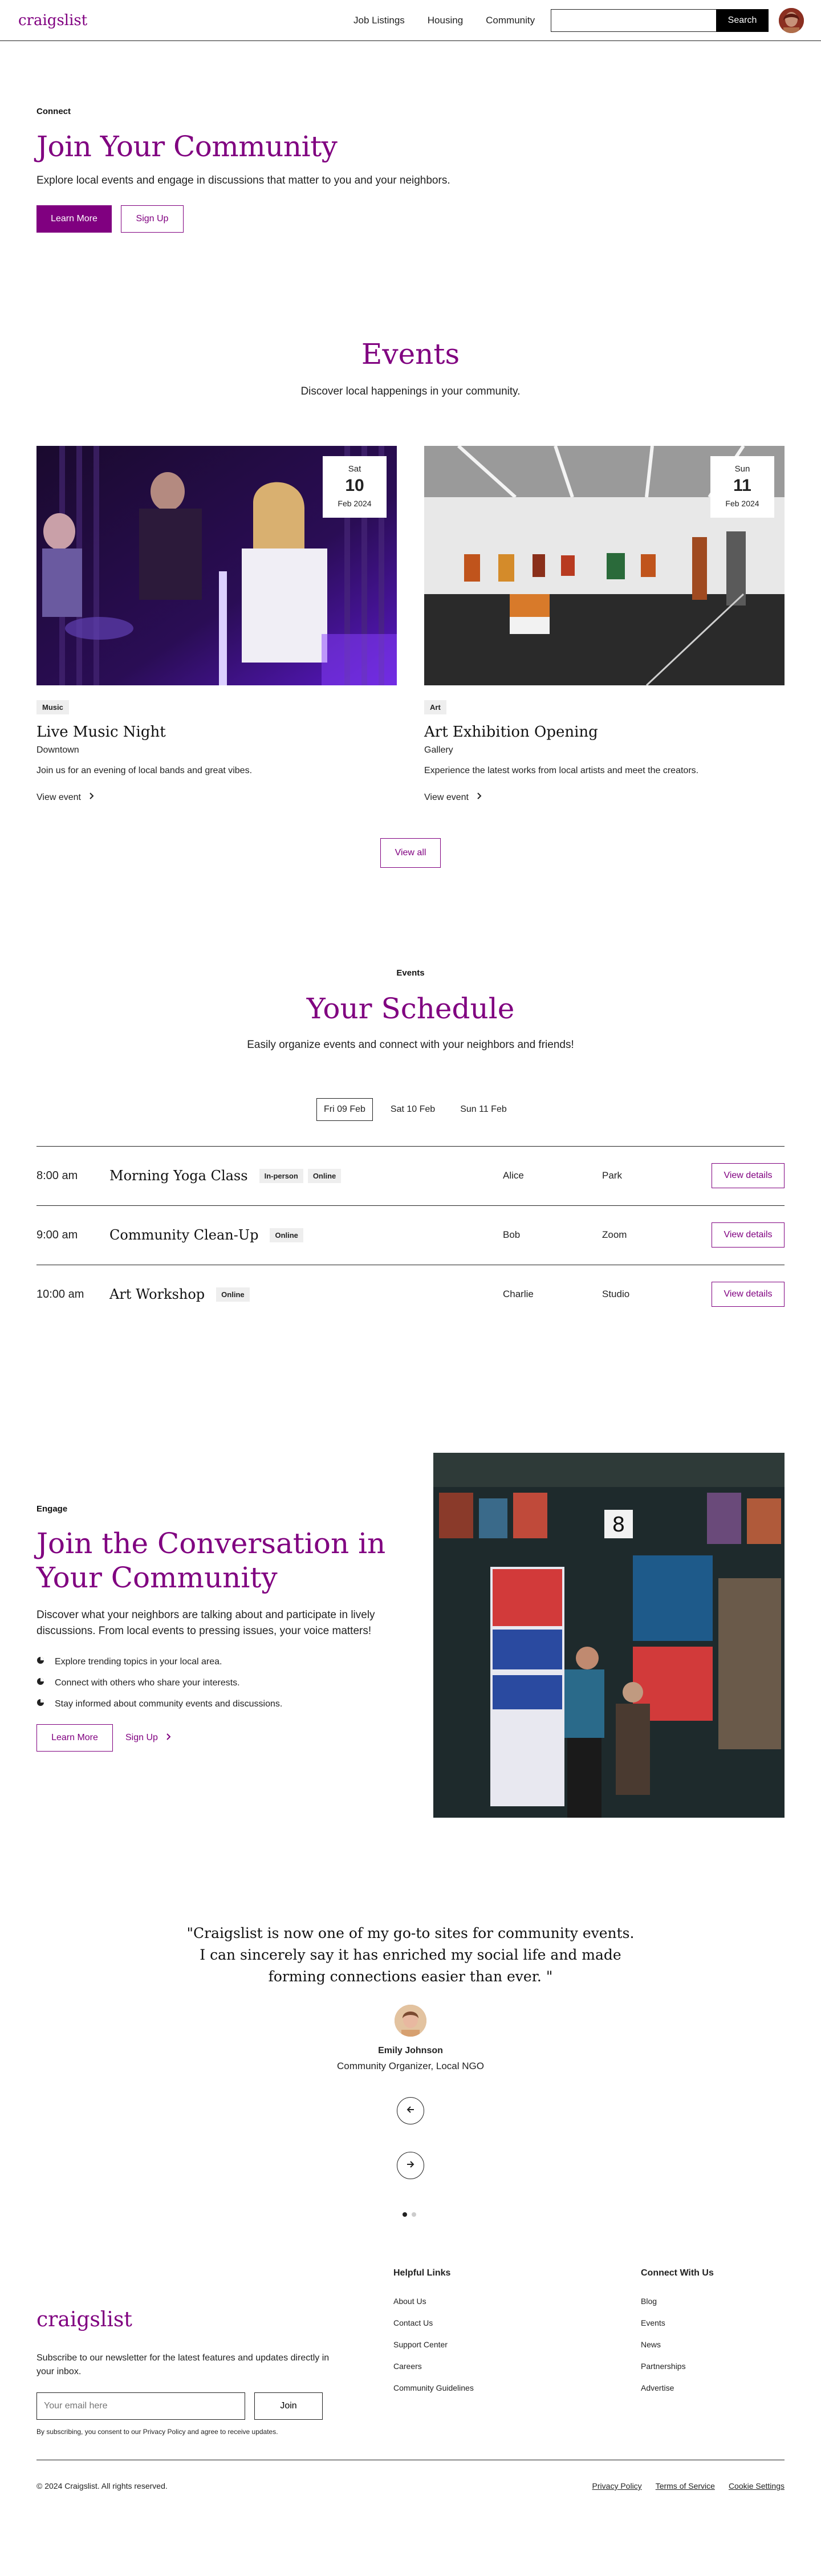  I want to click on hero-eyebrow: Connect, so click(53, 111).